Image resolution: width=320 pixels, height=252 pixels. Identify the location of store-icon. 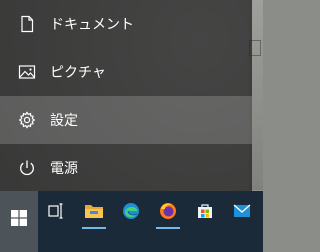
(205, 211).